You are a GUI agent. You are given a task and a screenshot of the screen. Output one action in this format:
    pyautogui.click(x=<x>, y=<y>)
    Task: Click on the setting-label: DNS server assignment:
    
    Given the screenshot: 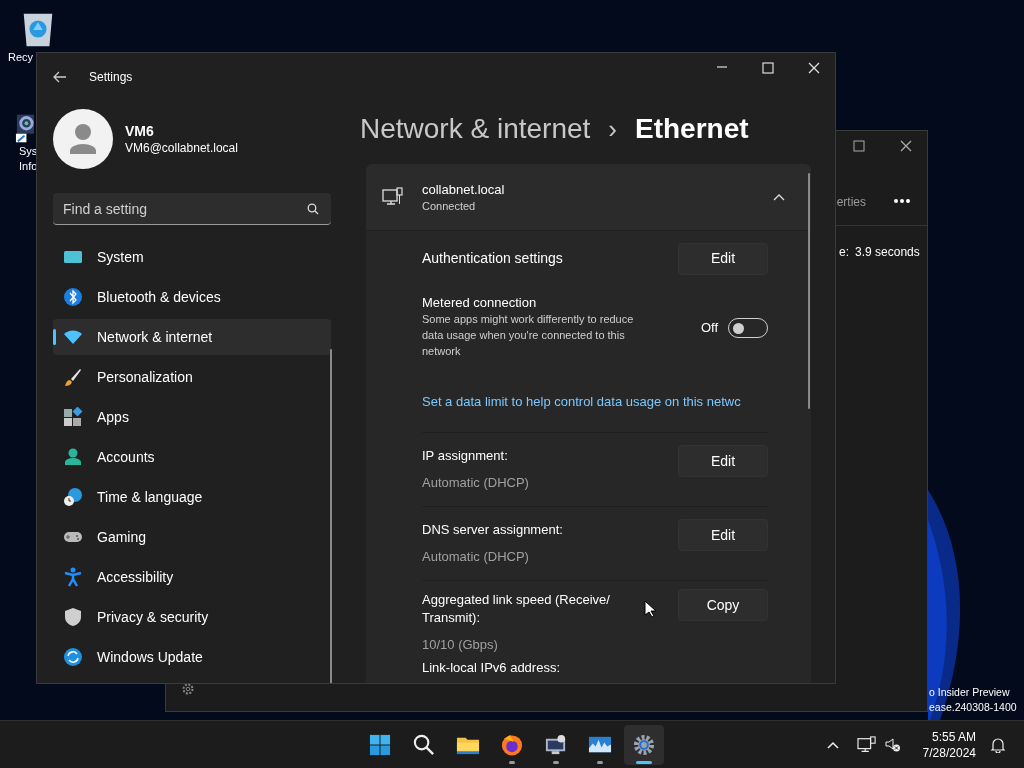 What is the action you would take?
    pyautogui.click(x=493, y=530)
    